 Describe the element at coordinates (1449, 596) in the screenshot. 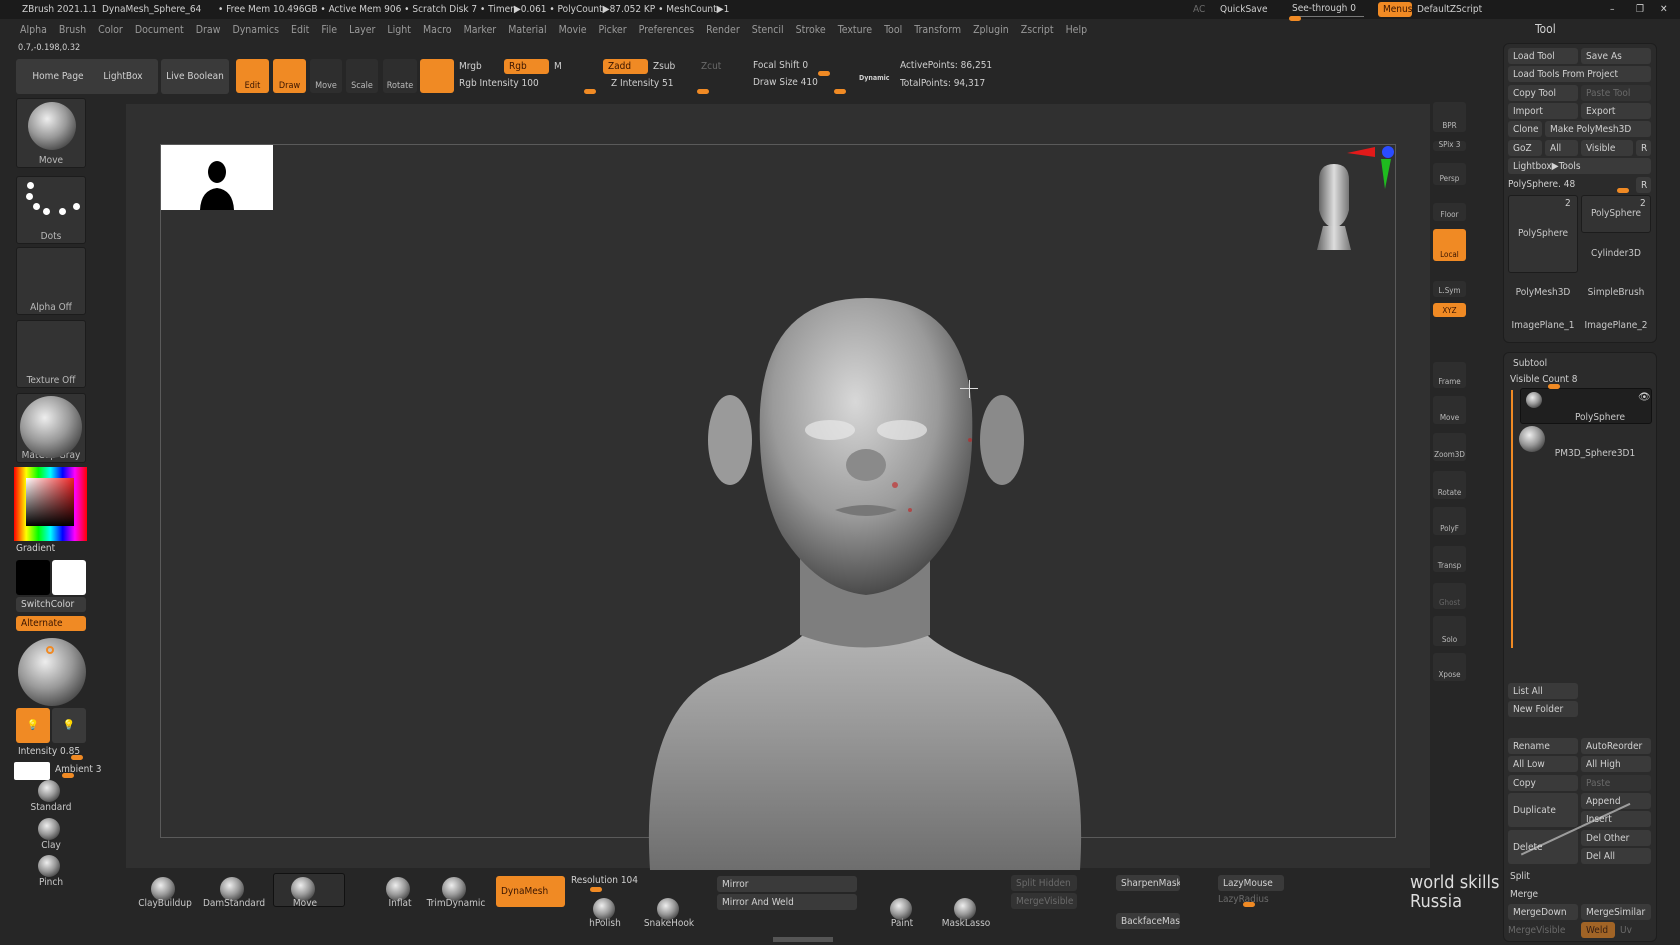

I see `viewport-ghost-button: Ghost` at that location.